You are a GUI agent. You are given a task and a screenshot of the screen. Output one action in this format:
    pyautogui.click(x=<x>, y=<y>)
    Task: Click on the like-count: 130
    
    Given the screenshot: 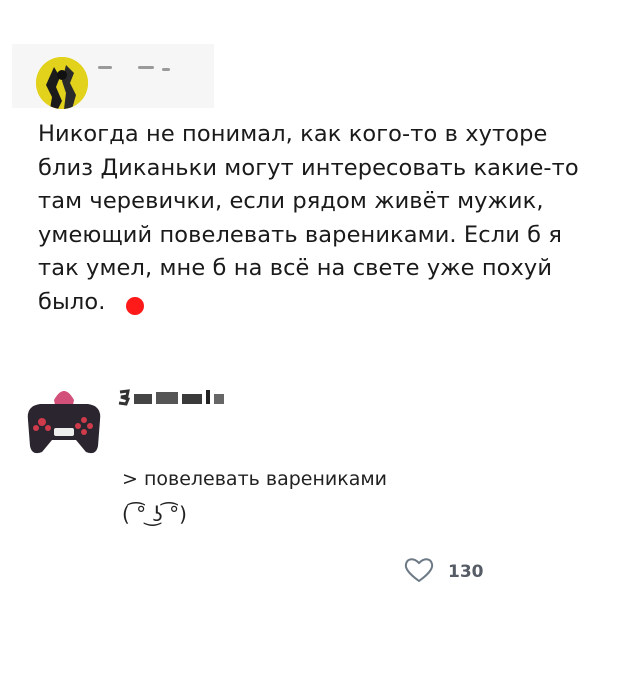 What is the action you would take?
    pyautogui.click(x=466, y=572)
    